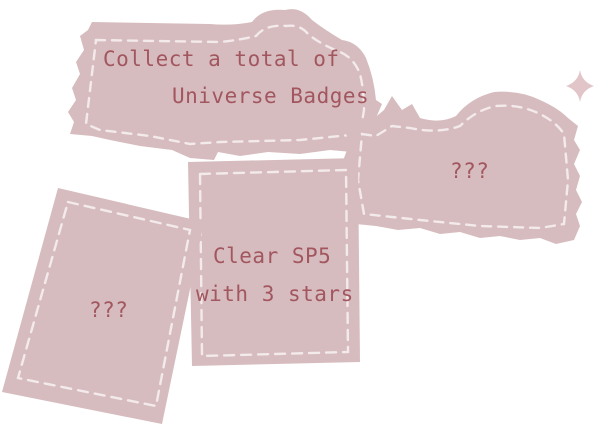  What do you see at coordinates (271, 96) in the screenshot?
I see `card-universe-badges-line2: Universe Badges` at bounding box center [271, 96].